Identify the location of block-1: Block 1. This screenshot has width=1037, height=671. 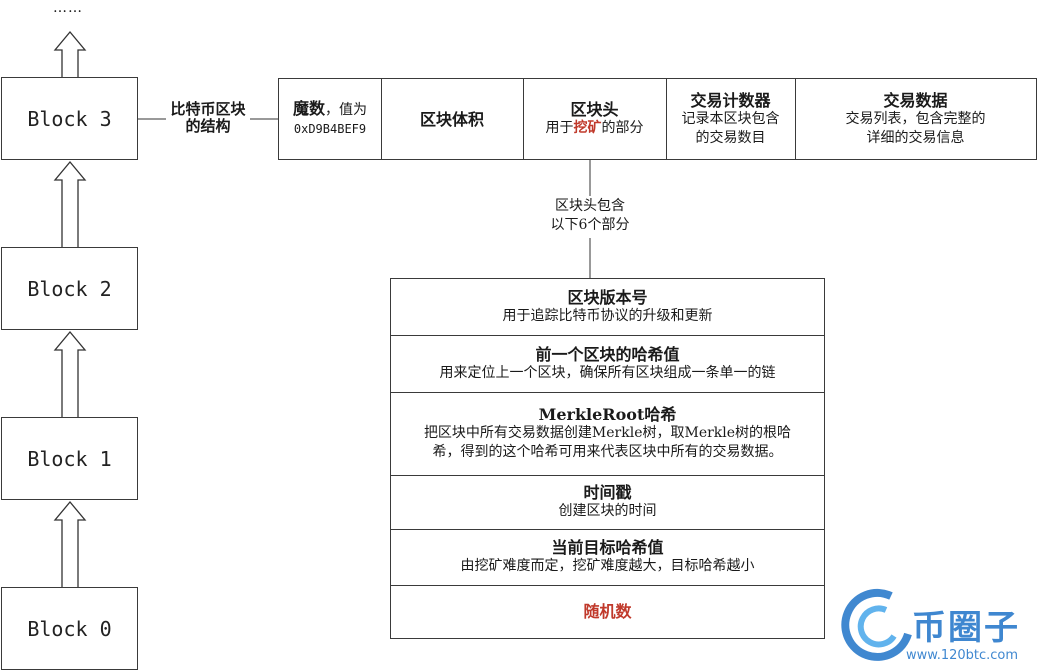
(69, 458).